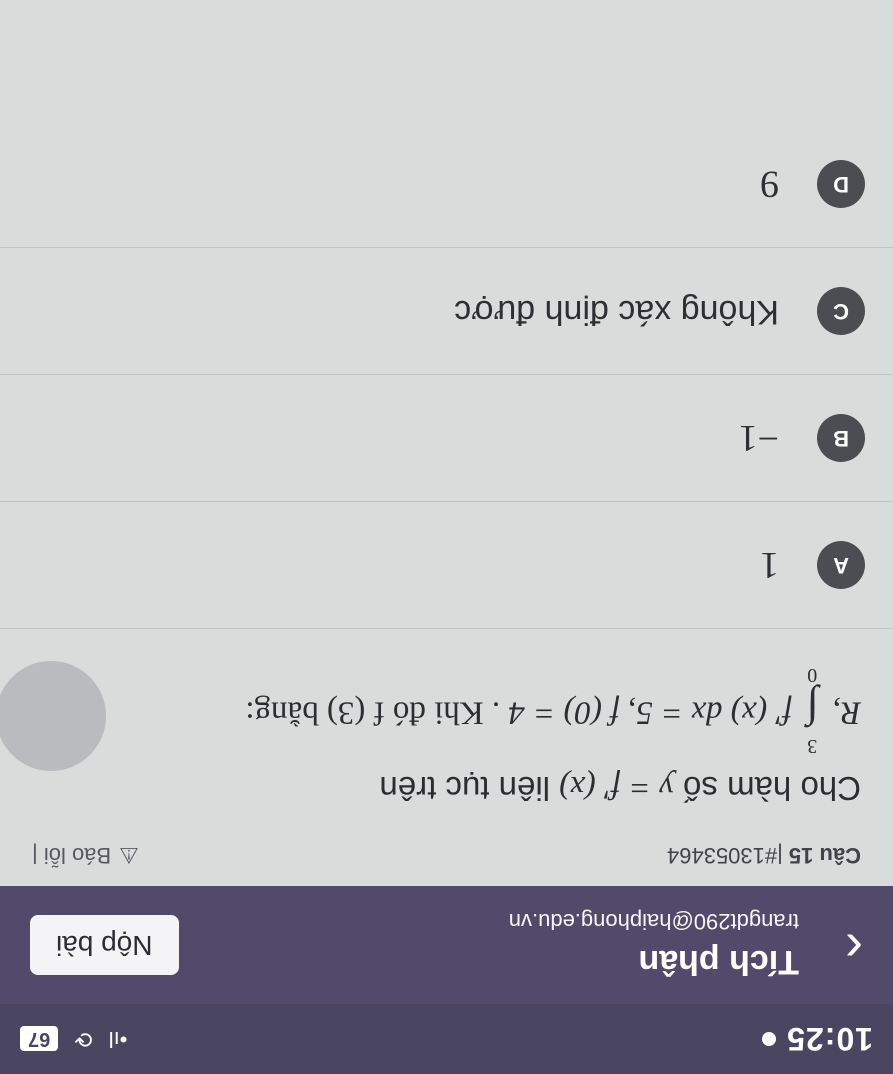 The height and width of the screenshot is (1074, 893). What do you see at coordinates (850, 712) in the screenshot?
I see `question-domain: R` at bounding box center [850, 712].